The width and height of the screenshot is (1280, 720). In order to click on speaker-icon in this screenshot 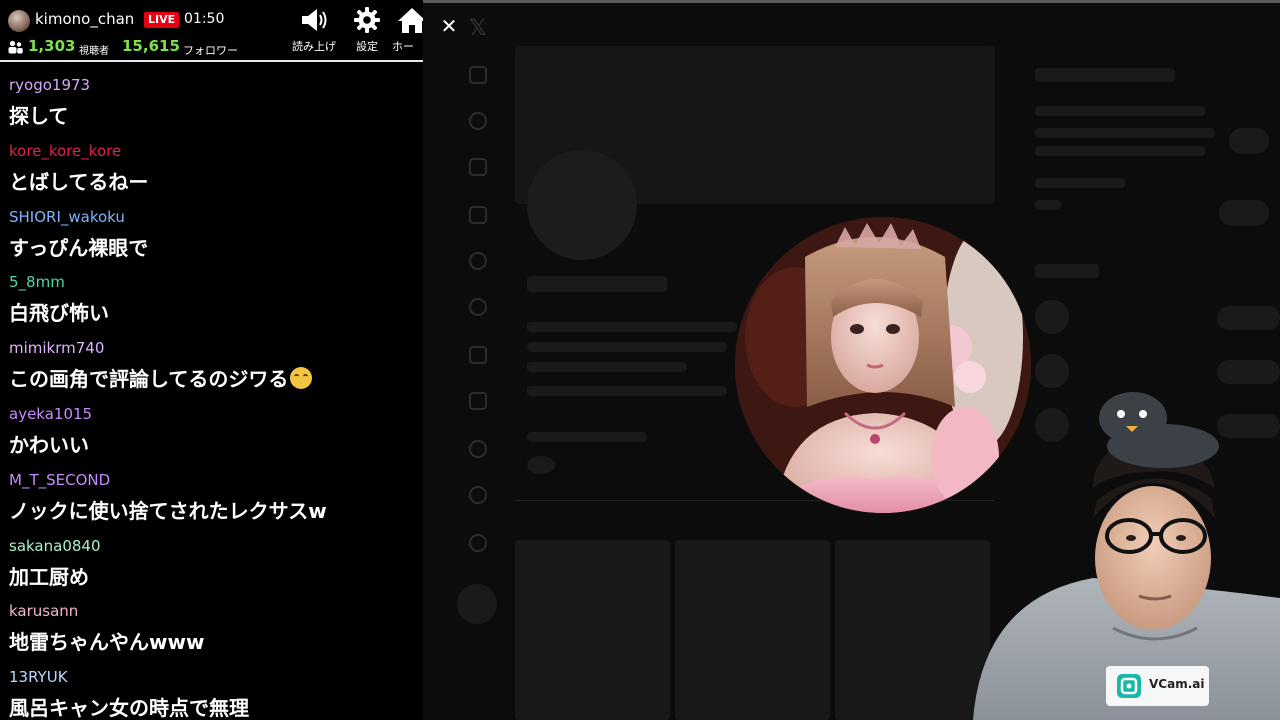, I will do `click(314, 20)`.